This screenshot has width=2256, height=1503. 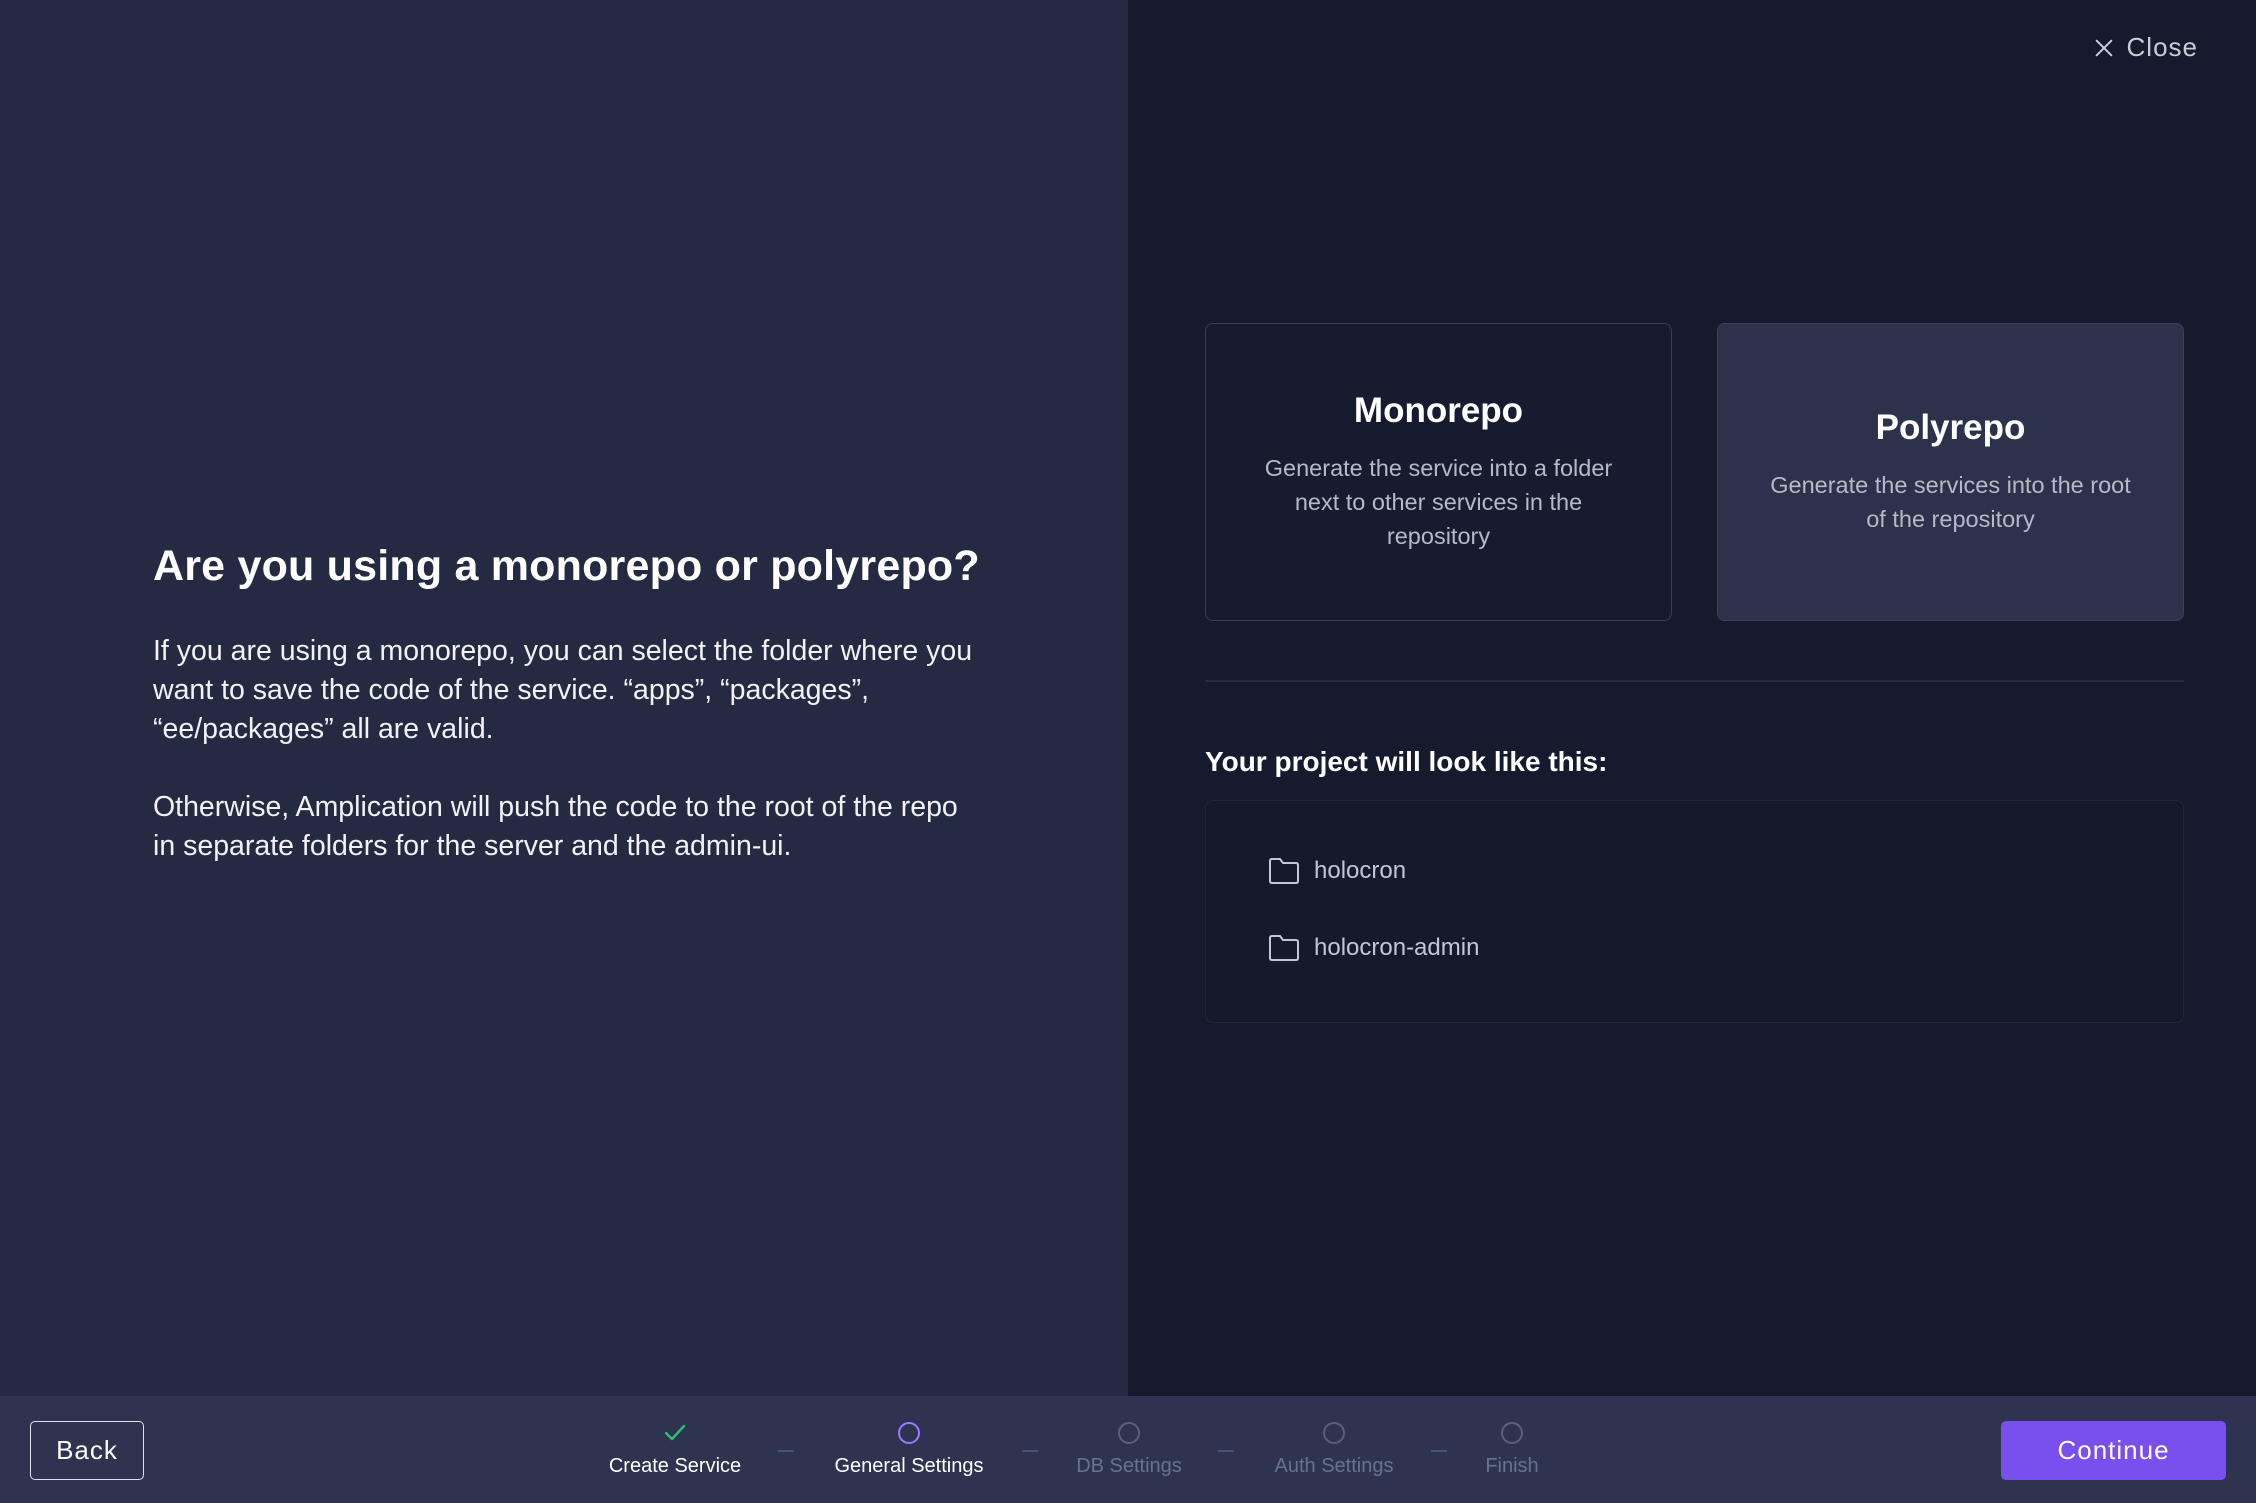 I want to click on polyrepo-option-title: Polyrepo, so click(x=1950, y=427).